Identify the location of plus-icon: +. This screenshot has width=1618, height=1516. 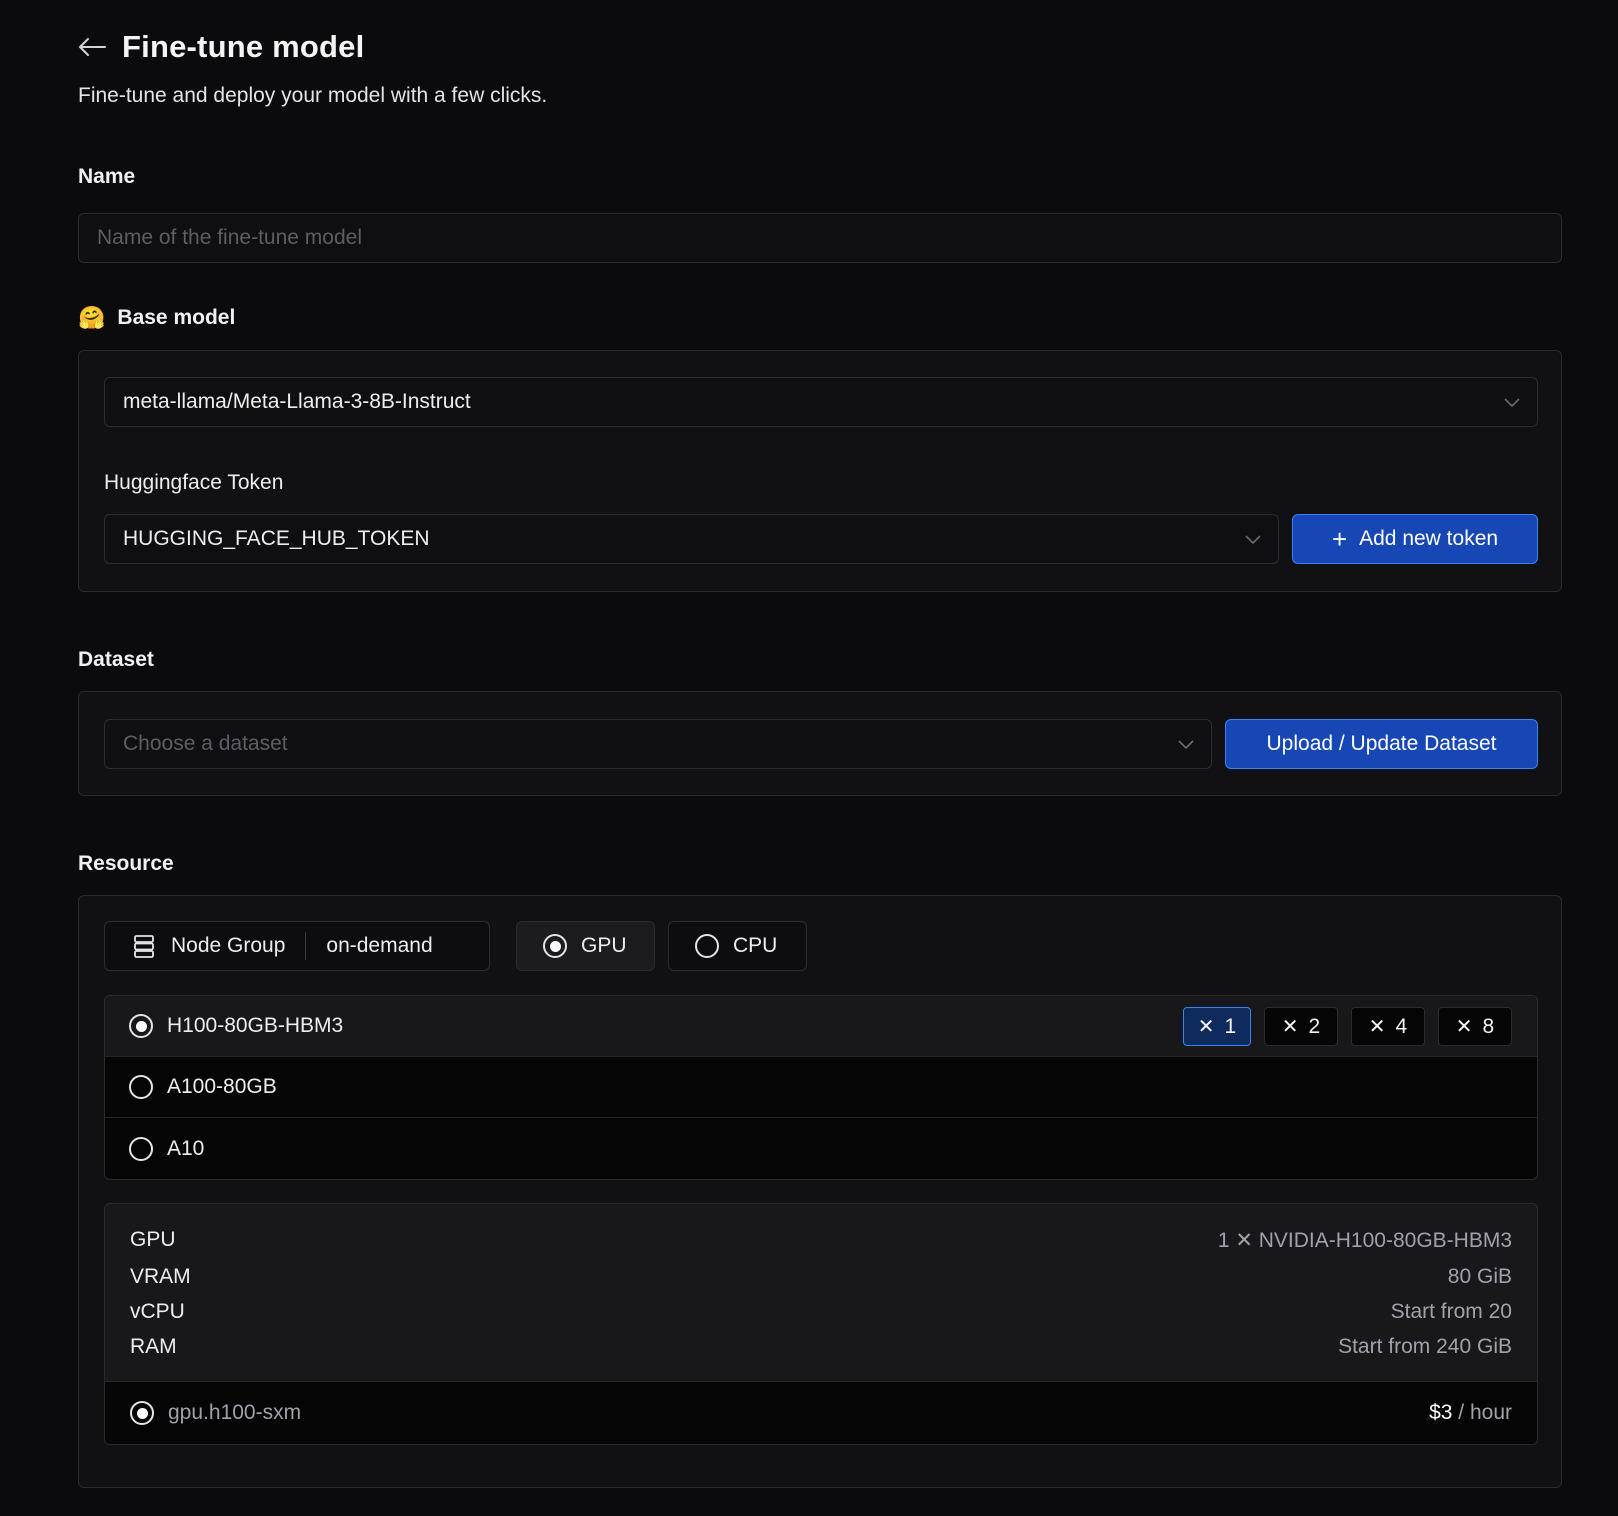
(1339, 539).